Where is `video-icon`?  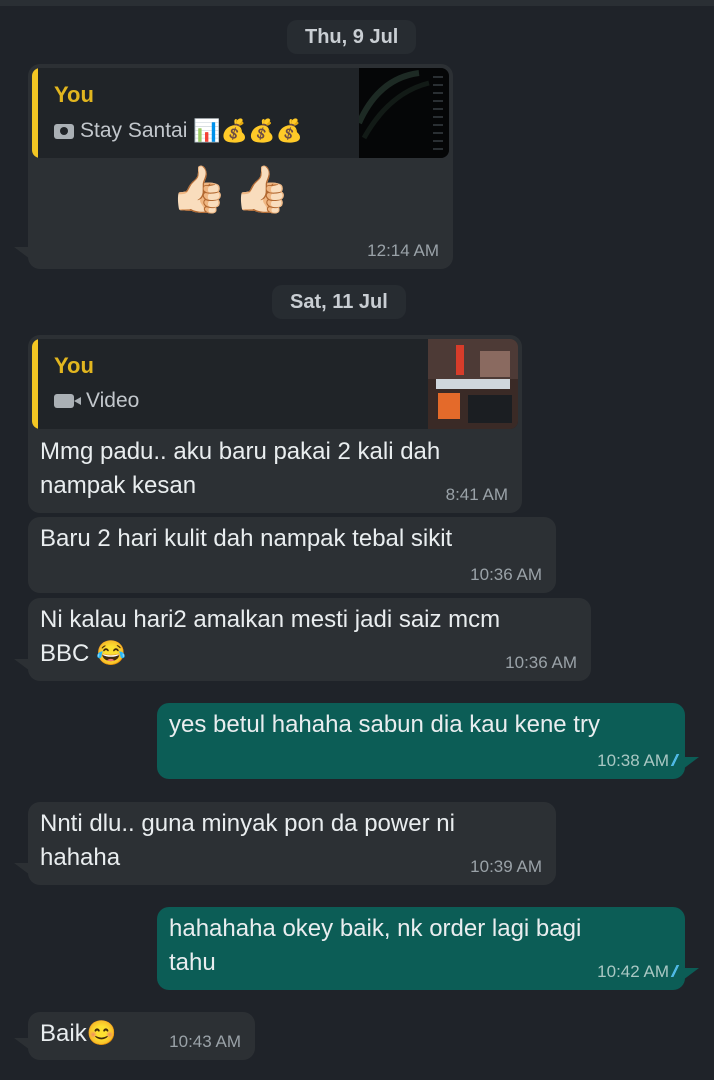 video-icon is located at coordinates (67, 401).